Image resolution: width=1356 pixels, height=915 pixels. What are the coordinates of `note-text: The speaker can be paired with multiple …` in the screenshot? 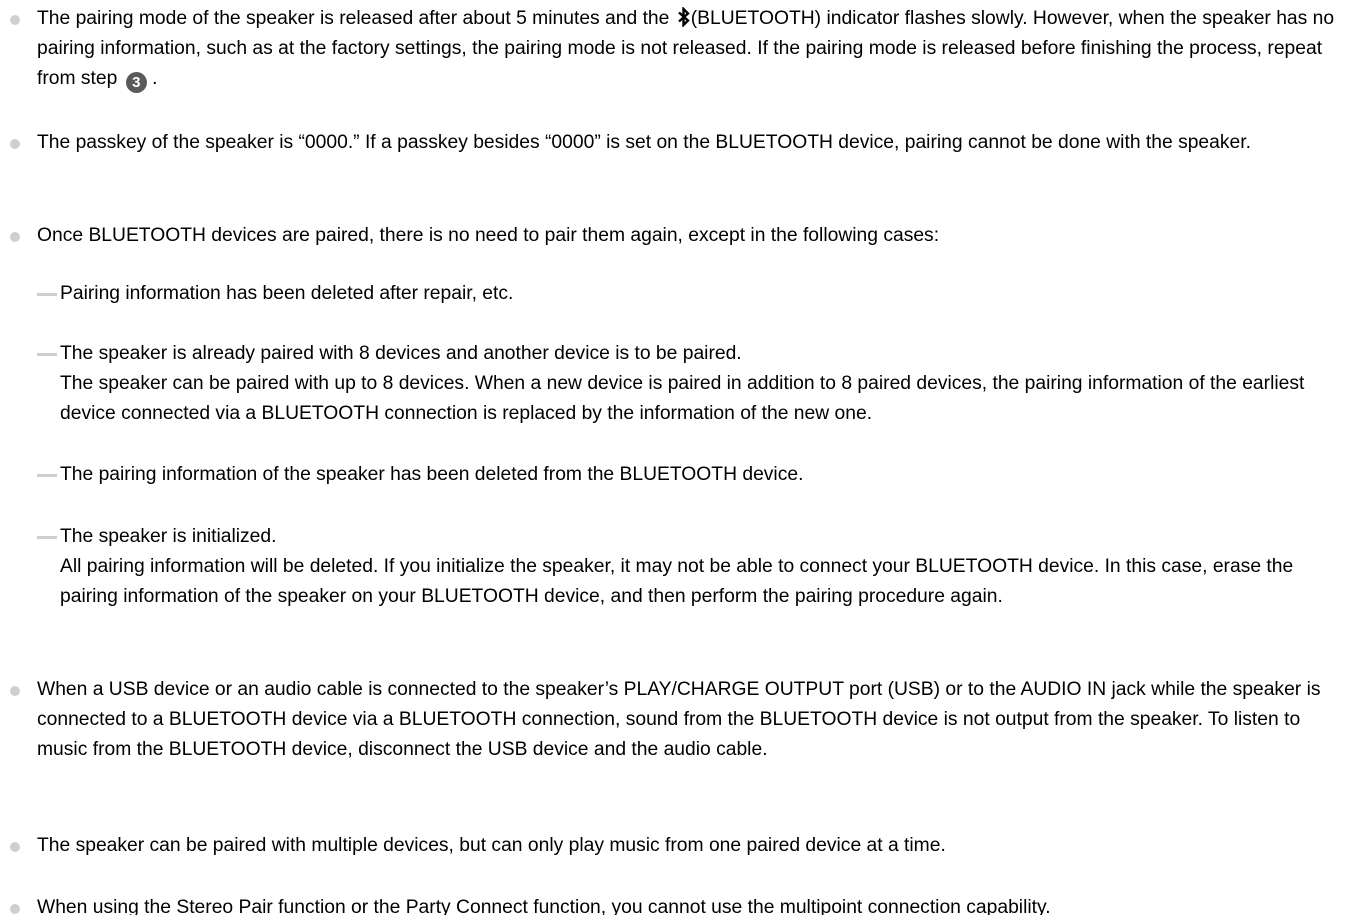 It's located at (491, 845).